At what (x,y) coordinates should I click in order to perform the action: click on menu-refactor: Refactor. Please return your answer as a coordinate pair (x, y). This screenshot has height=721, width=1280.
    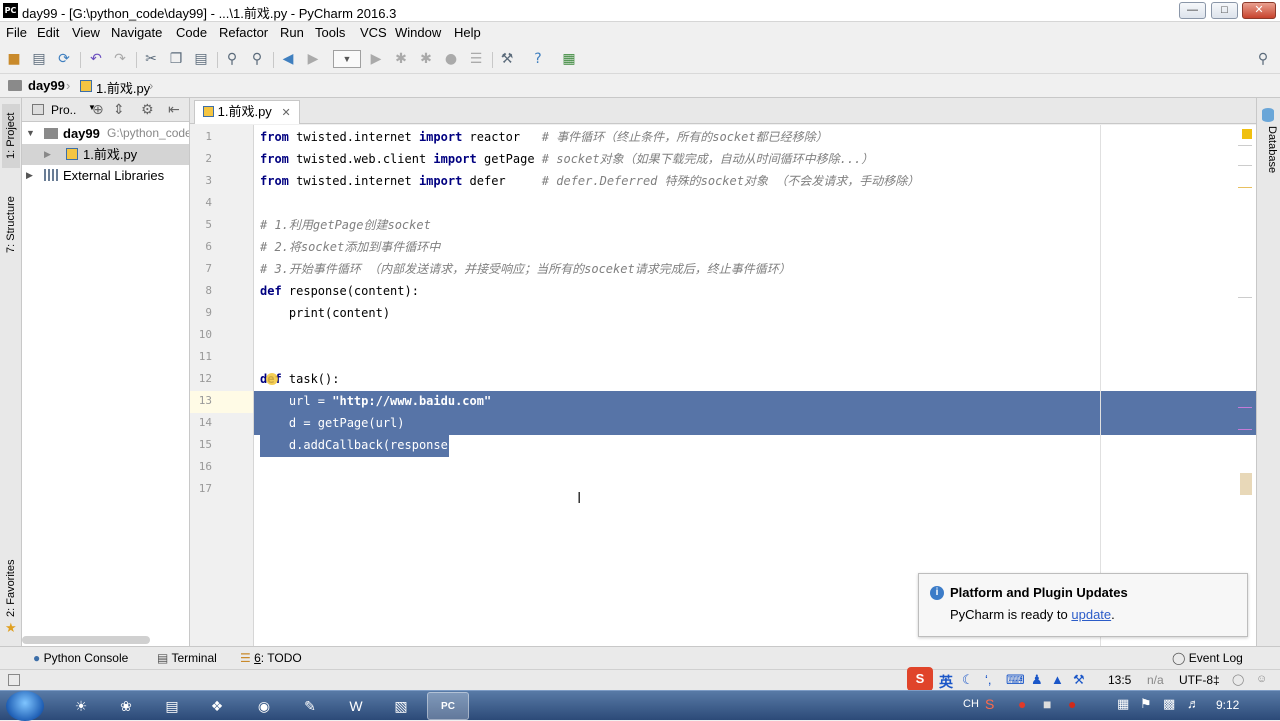
    Looking at the image, I should click on (243, 32).